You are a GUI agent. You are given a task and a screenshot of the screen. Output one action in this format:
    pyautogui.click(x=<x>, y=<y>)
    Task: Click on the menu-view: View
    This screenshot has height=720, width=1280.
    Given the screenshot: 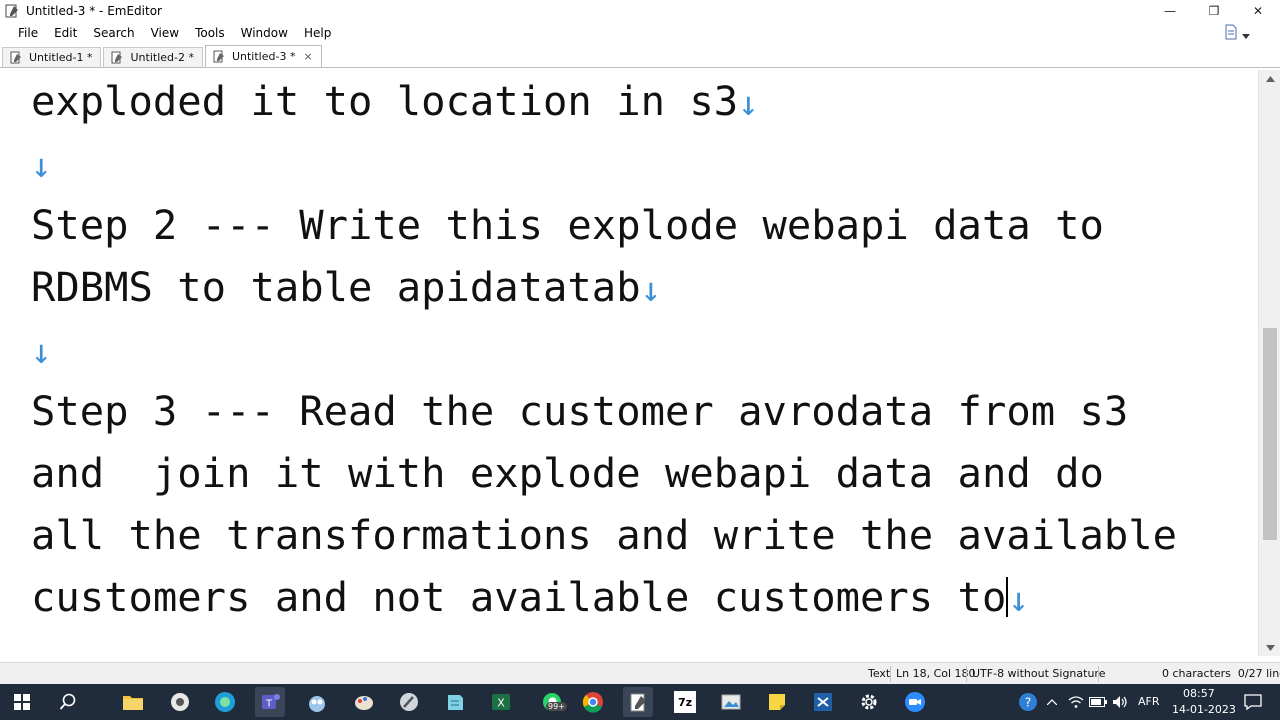 What is the action you would take?
    pyautogui.click(x=165, y=33)
    